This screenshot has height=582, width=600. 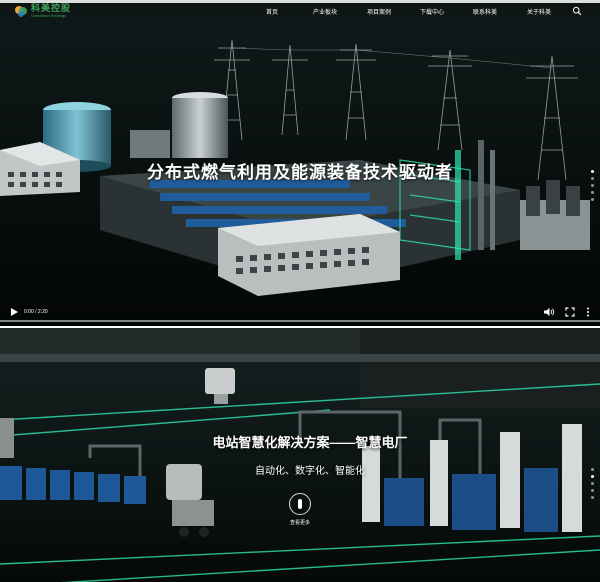 What do you see at coordinates (539, 11) in the screenshot?
I see `nav-about: 关于科美` at bounding box center [539, 11].